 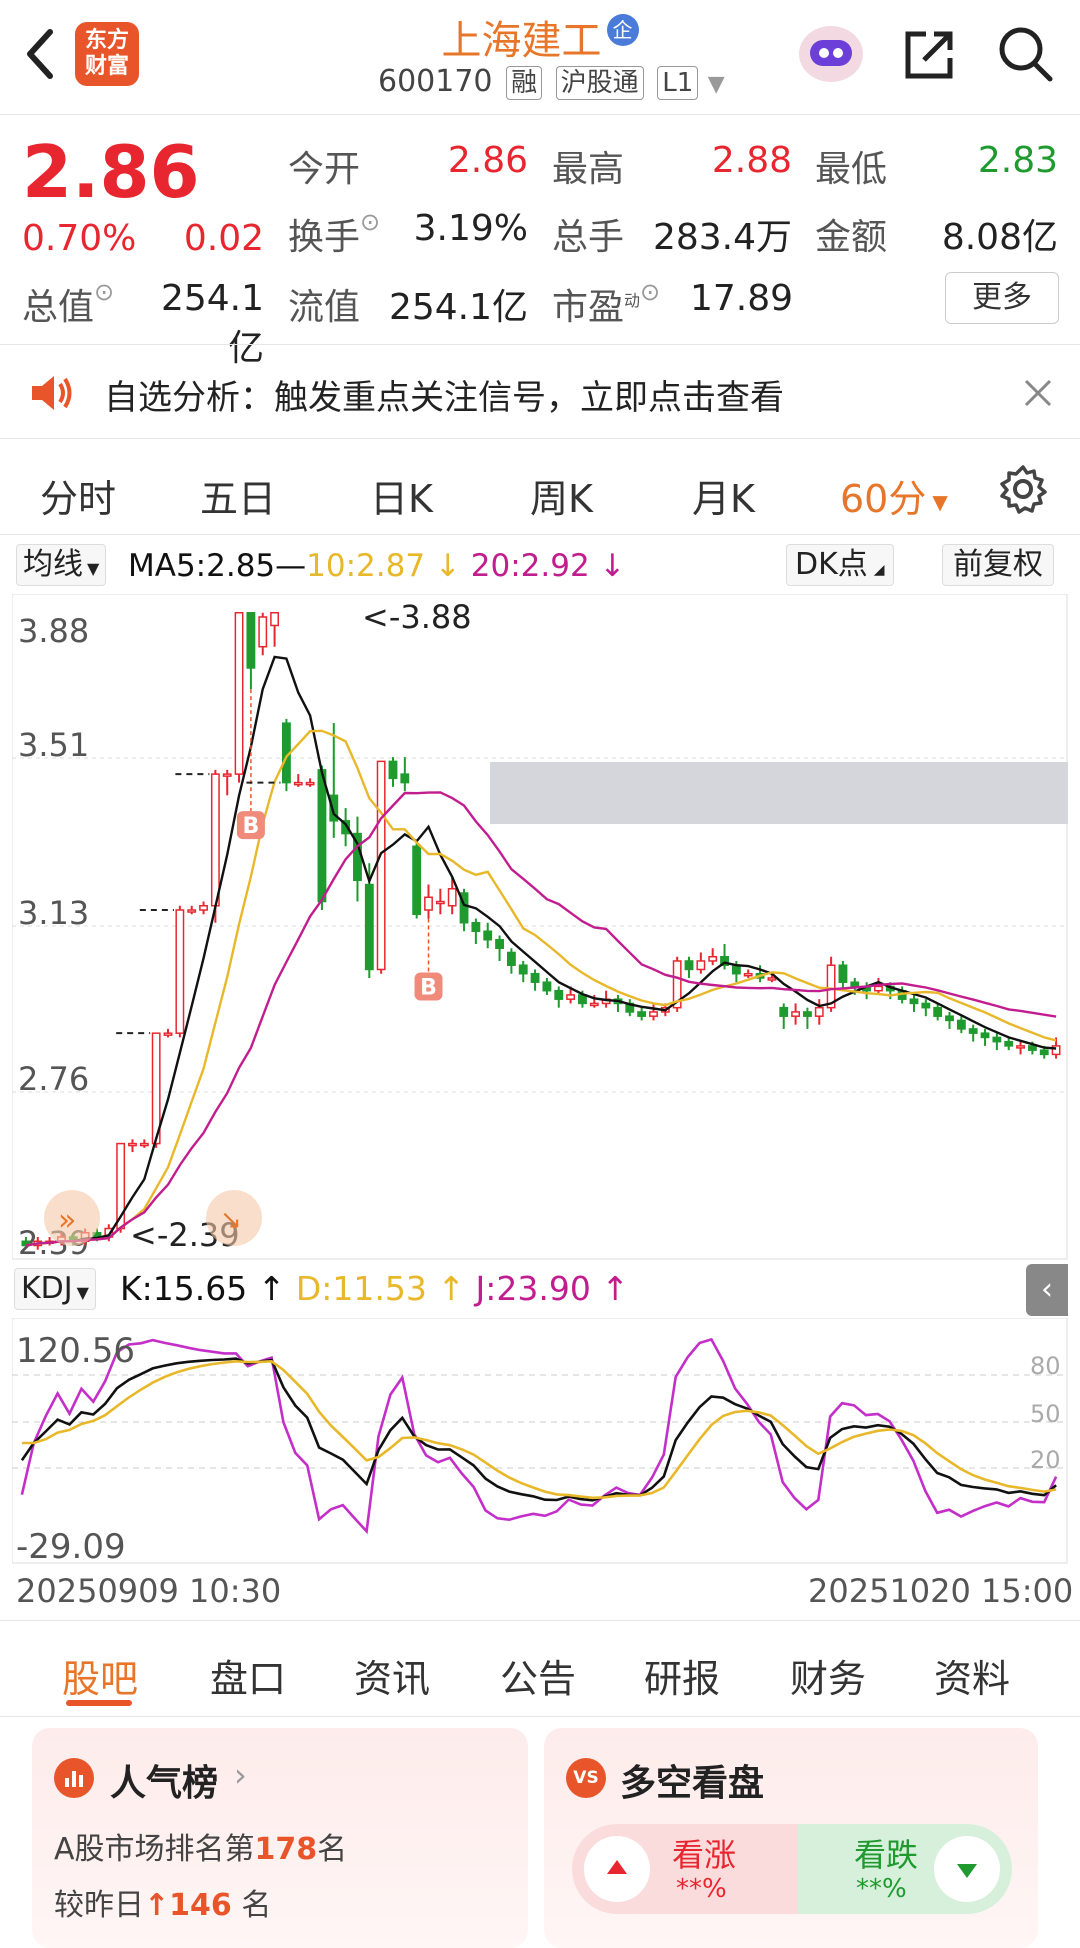 I want to click on kdj-select: KDJ ▼, so click(x=55, y=1289).